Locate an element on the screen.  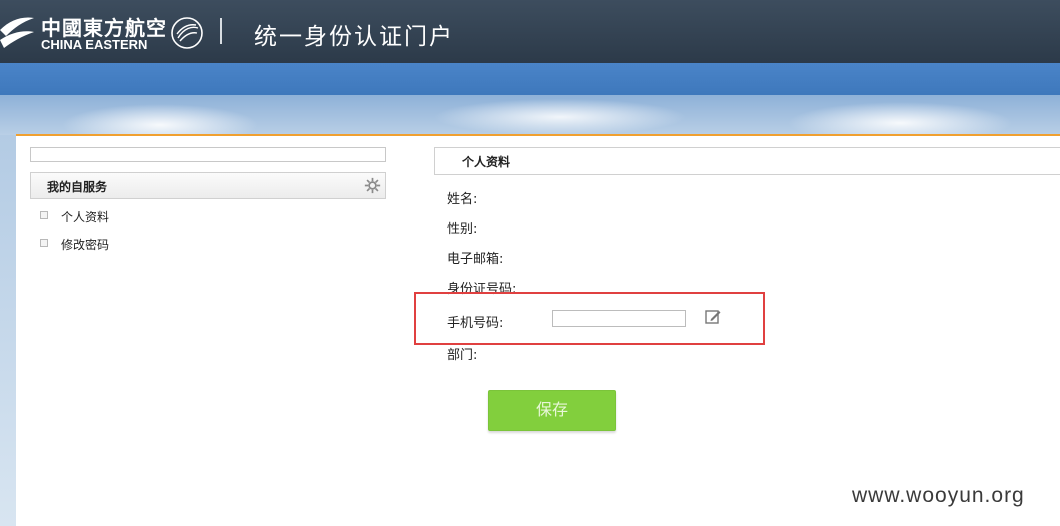
watermark-text: www.wooyun.org is located at coordinates (938, 495).